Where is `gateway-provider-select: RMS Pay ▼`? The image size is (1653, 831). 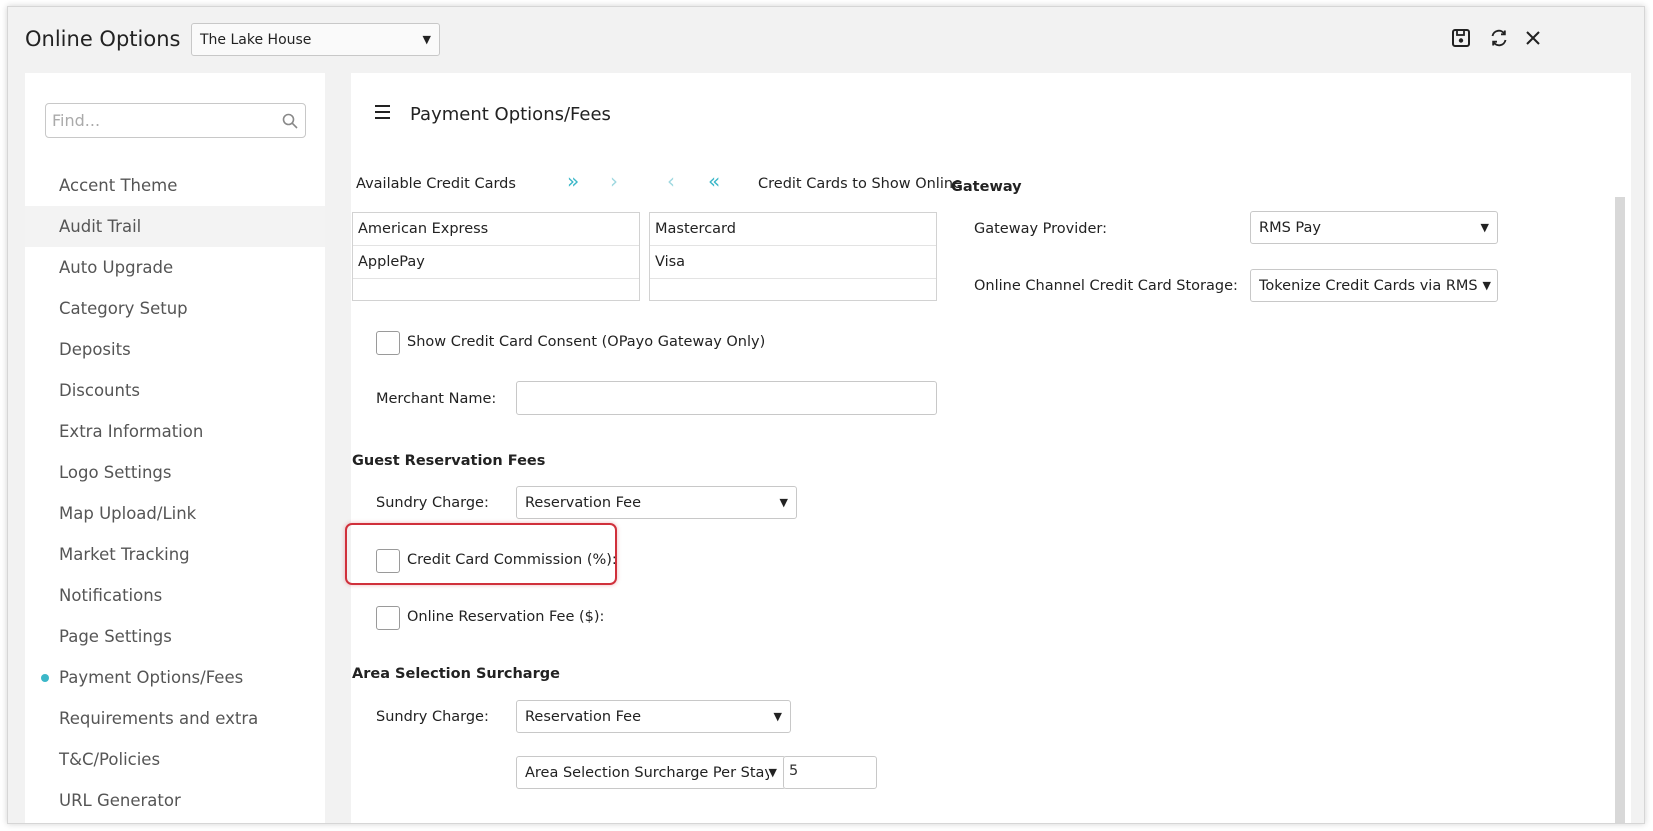
gateway-provider-select: RMS Pay ▼ is located at coordinates (1374, 227).